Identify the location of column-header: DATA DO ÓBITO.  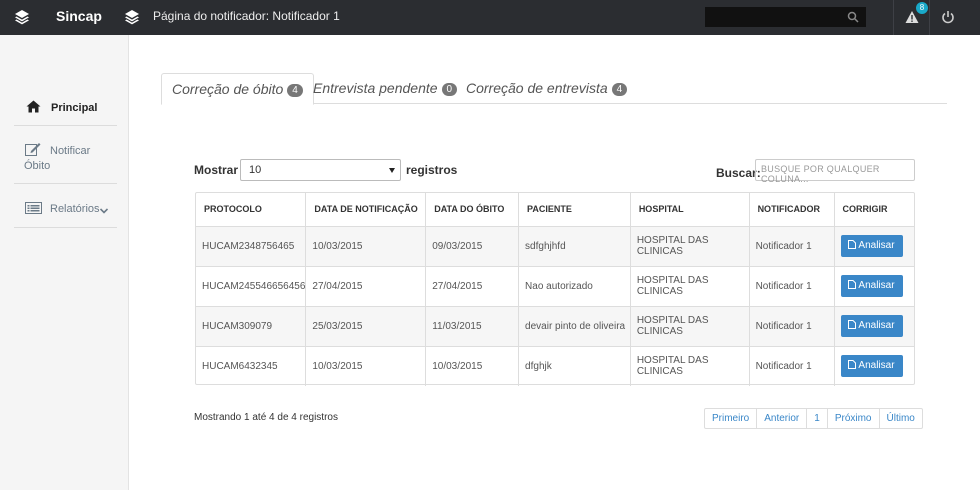
(472, 209).